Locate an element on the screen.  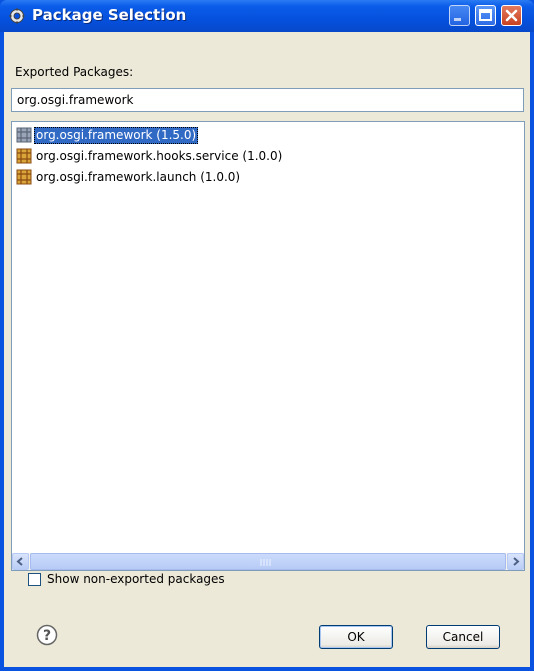
window-title: Package Selection is located at coordinates (109, 15).